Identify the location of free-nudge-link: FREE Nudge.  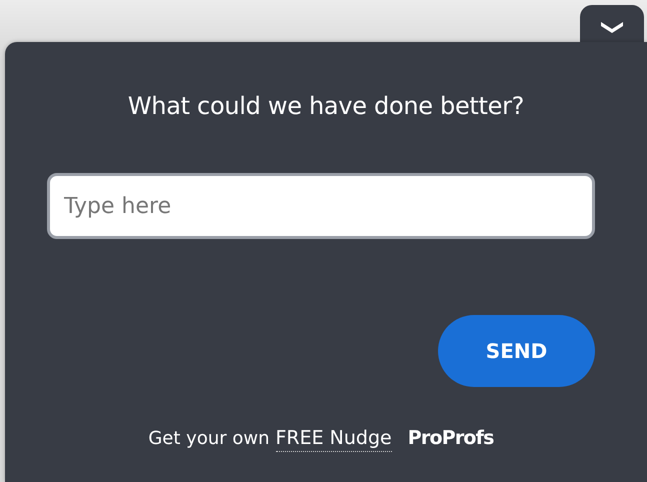
(334, 439).